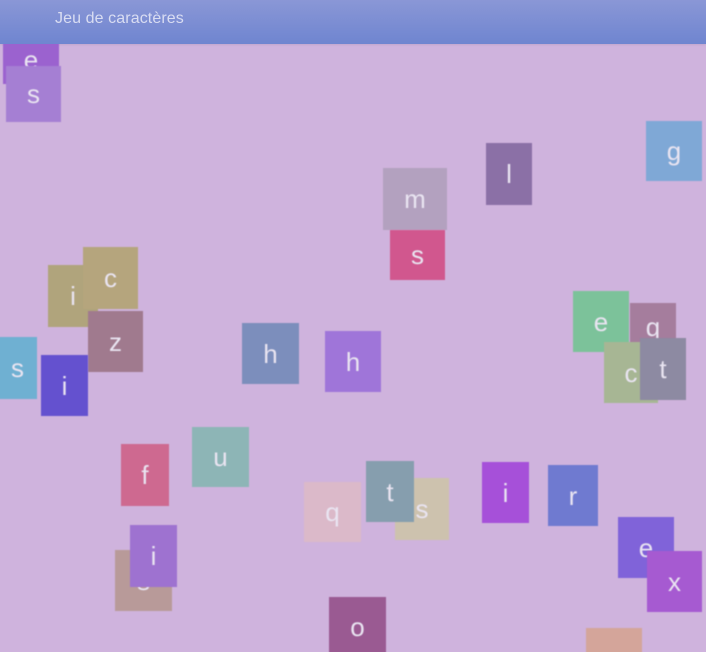 This screenshot has width=706, height=652. Describe the element at coordinates (614, 640) in the screenshot. I see `letter-tile` at that location.